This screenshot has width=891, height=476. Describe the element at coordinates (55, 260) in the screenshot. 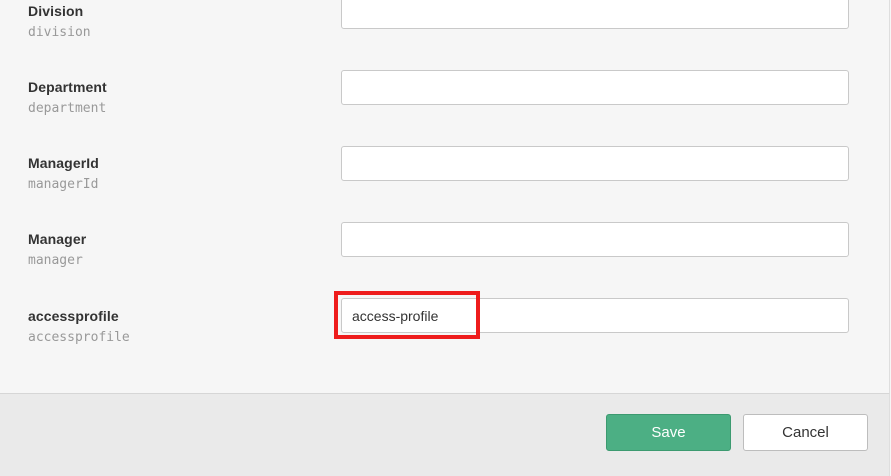

I see `field-key: manager` at that location.